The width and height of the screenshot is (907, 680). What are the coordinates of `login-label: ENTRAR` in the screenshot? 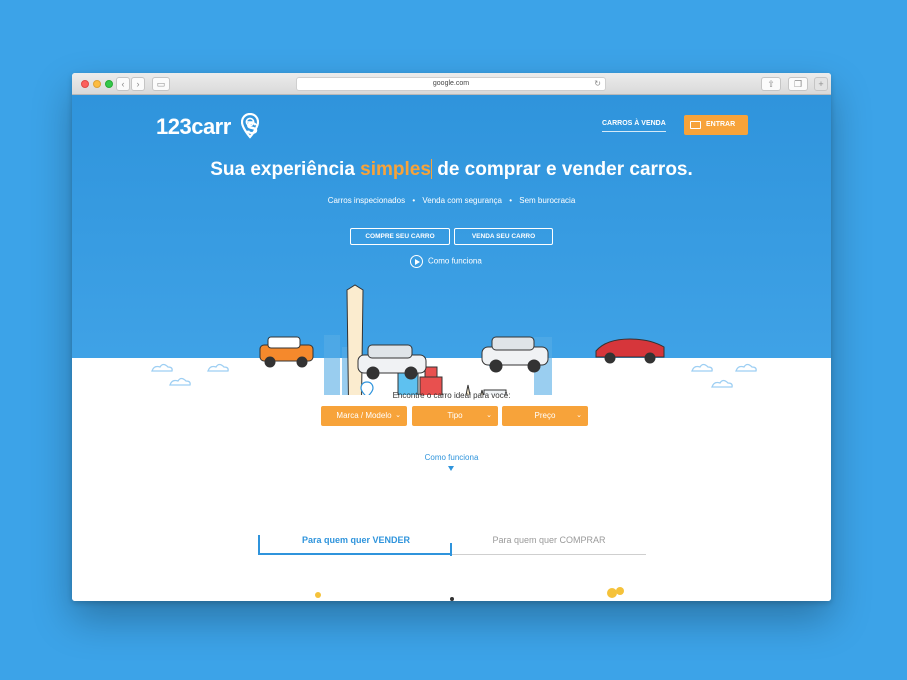 It's located at (721, 124).